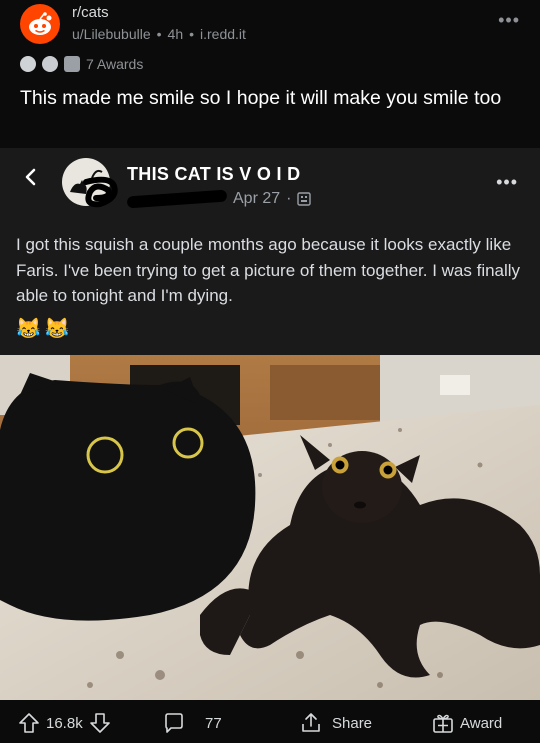 The image size is (540, 743). Describe the element at coordinates (192, 723) in the screenshot. I see `comments-button: 77` at that location.